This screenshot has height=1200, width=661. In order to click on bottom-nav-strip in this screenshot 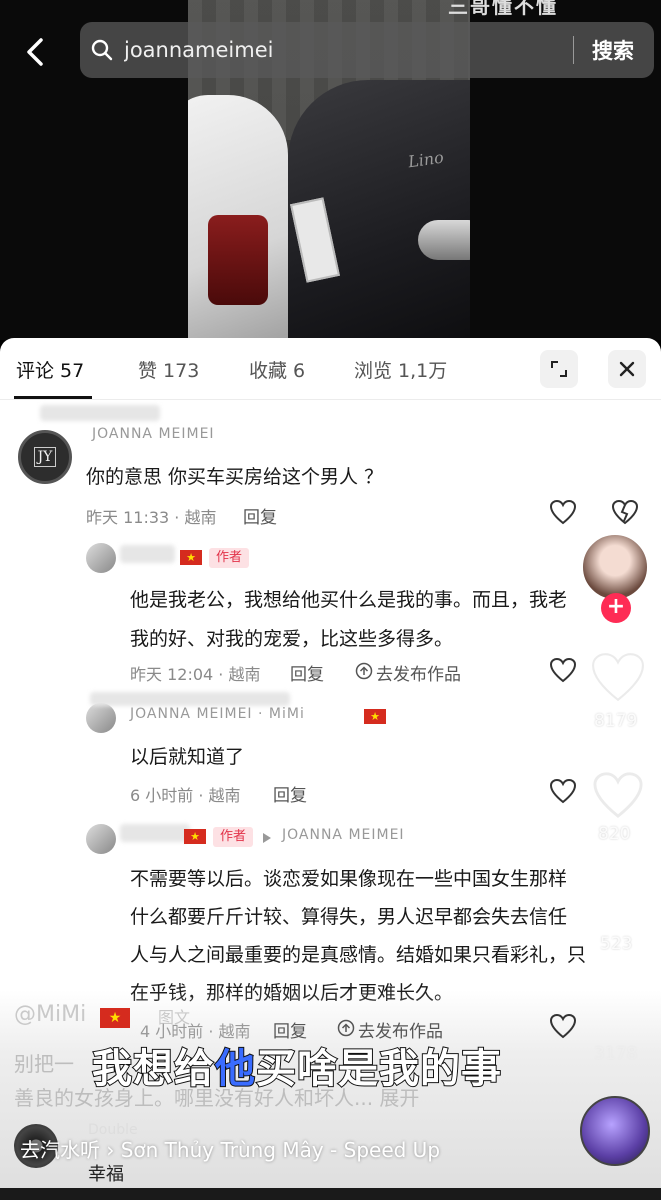, I will do `click(330, 1194)`.